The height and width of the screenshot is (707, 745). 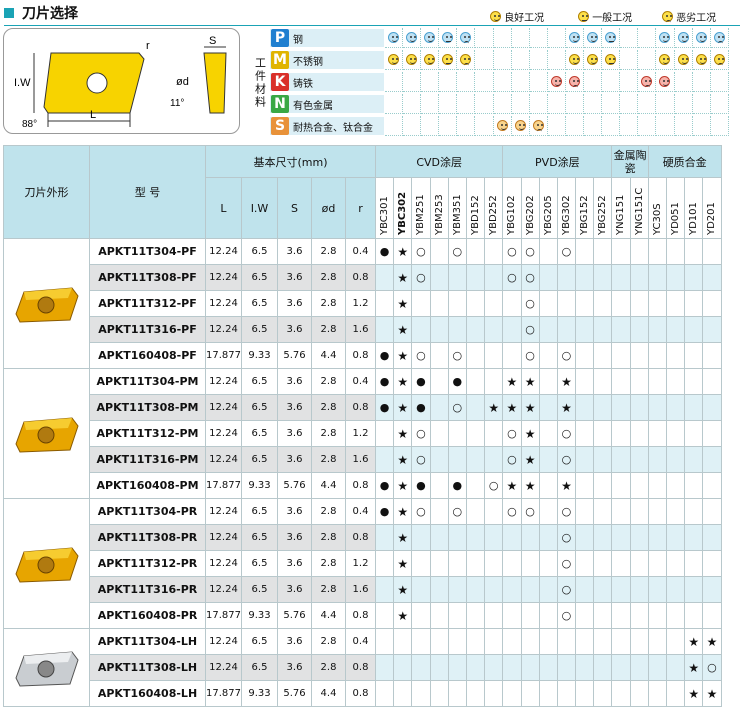 What do you see at coordinates (147, 641) in the screenshot?
I see `model-cell: APKT11T304-LH` at bounding box center [147, 641].